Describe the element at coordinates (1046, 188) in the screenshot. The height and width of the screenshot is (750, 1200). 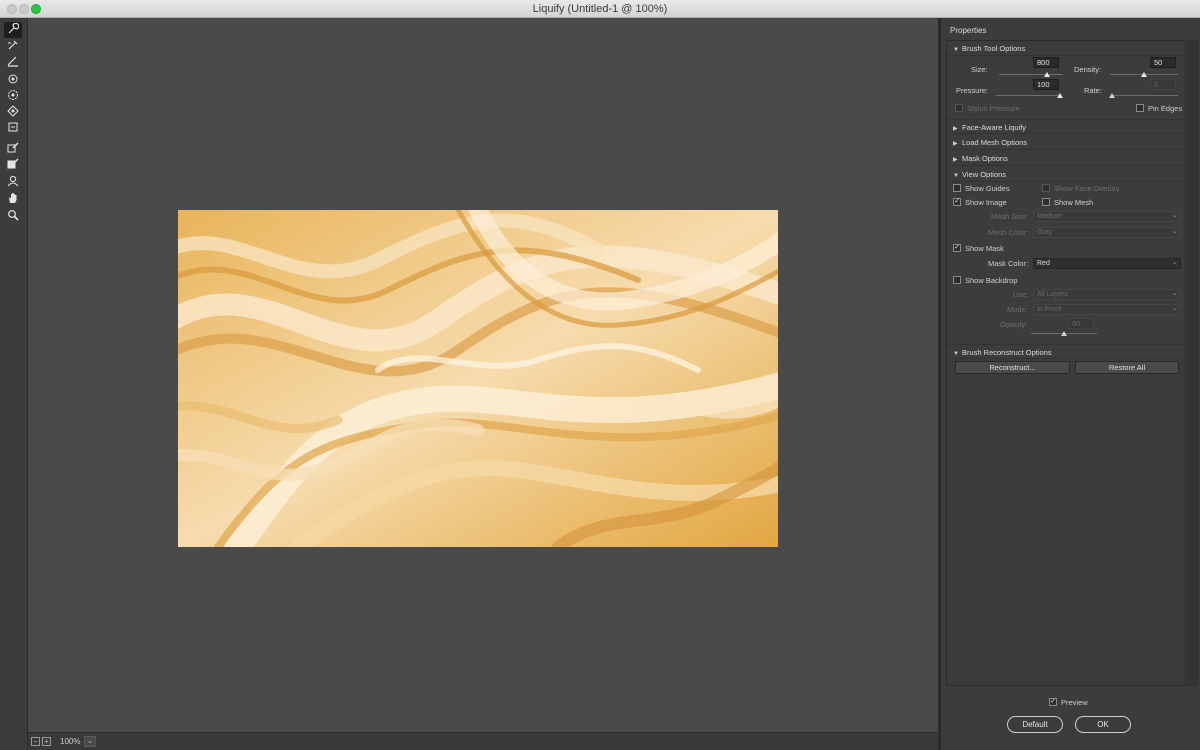
I see `show-face-overlay-checkbox` at that location.